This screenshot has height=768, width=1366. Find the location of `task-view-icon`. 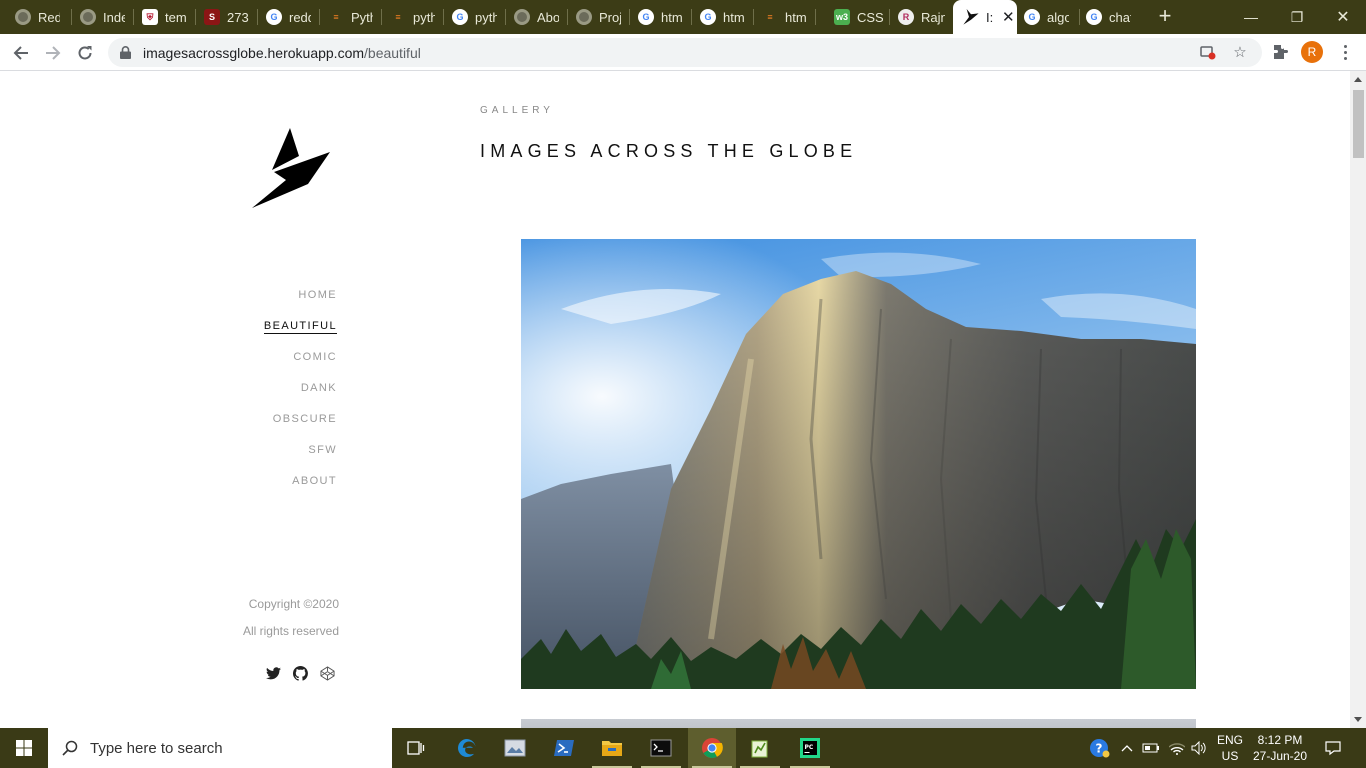

task-view-icon is located at coordinates (416, 748).